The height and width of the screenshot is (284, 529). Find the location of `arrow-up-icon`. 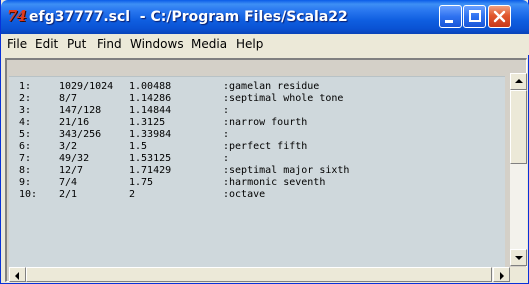

arrow-up-icon is located at coordinates (519, 81).